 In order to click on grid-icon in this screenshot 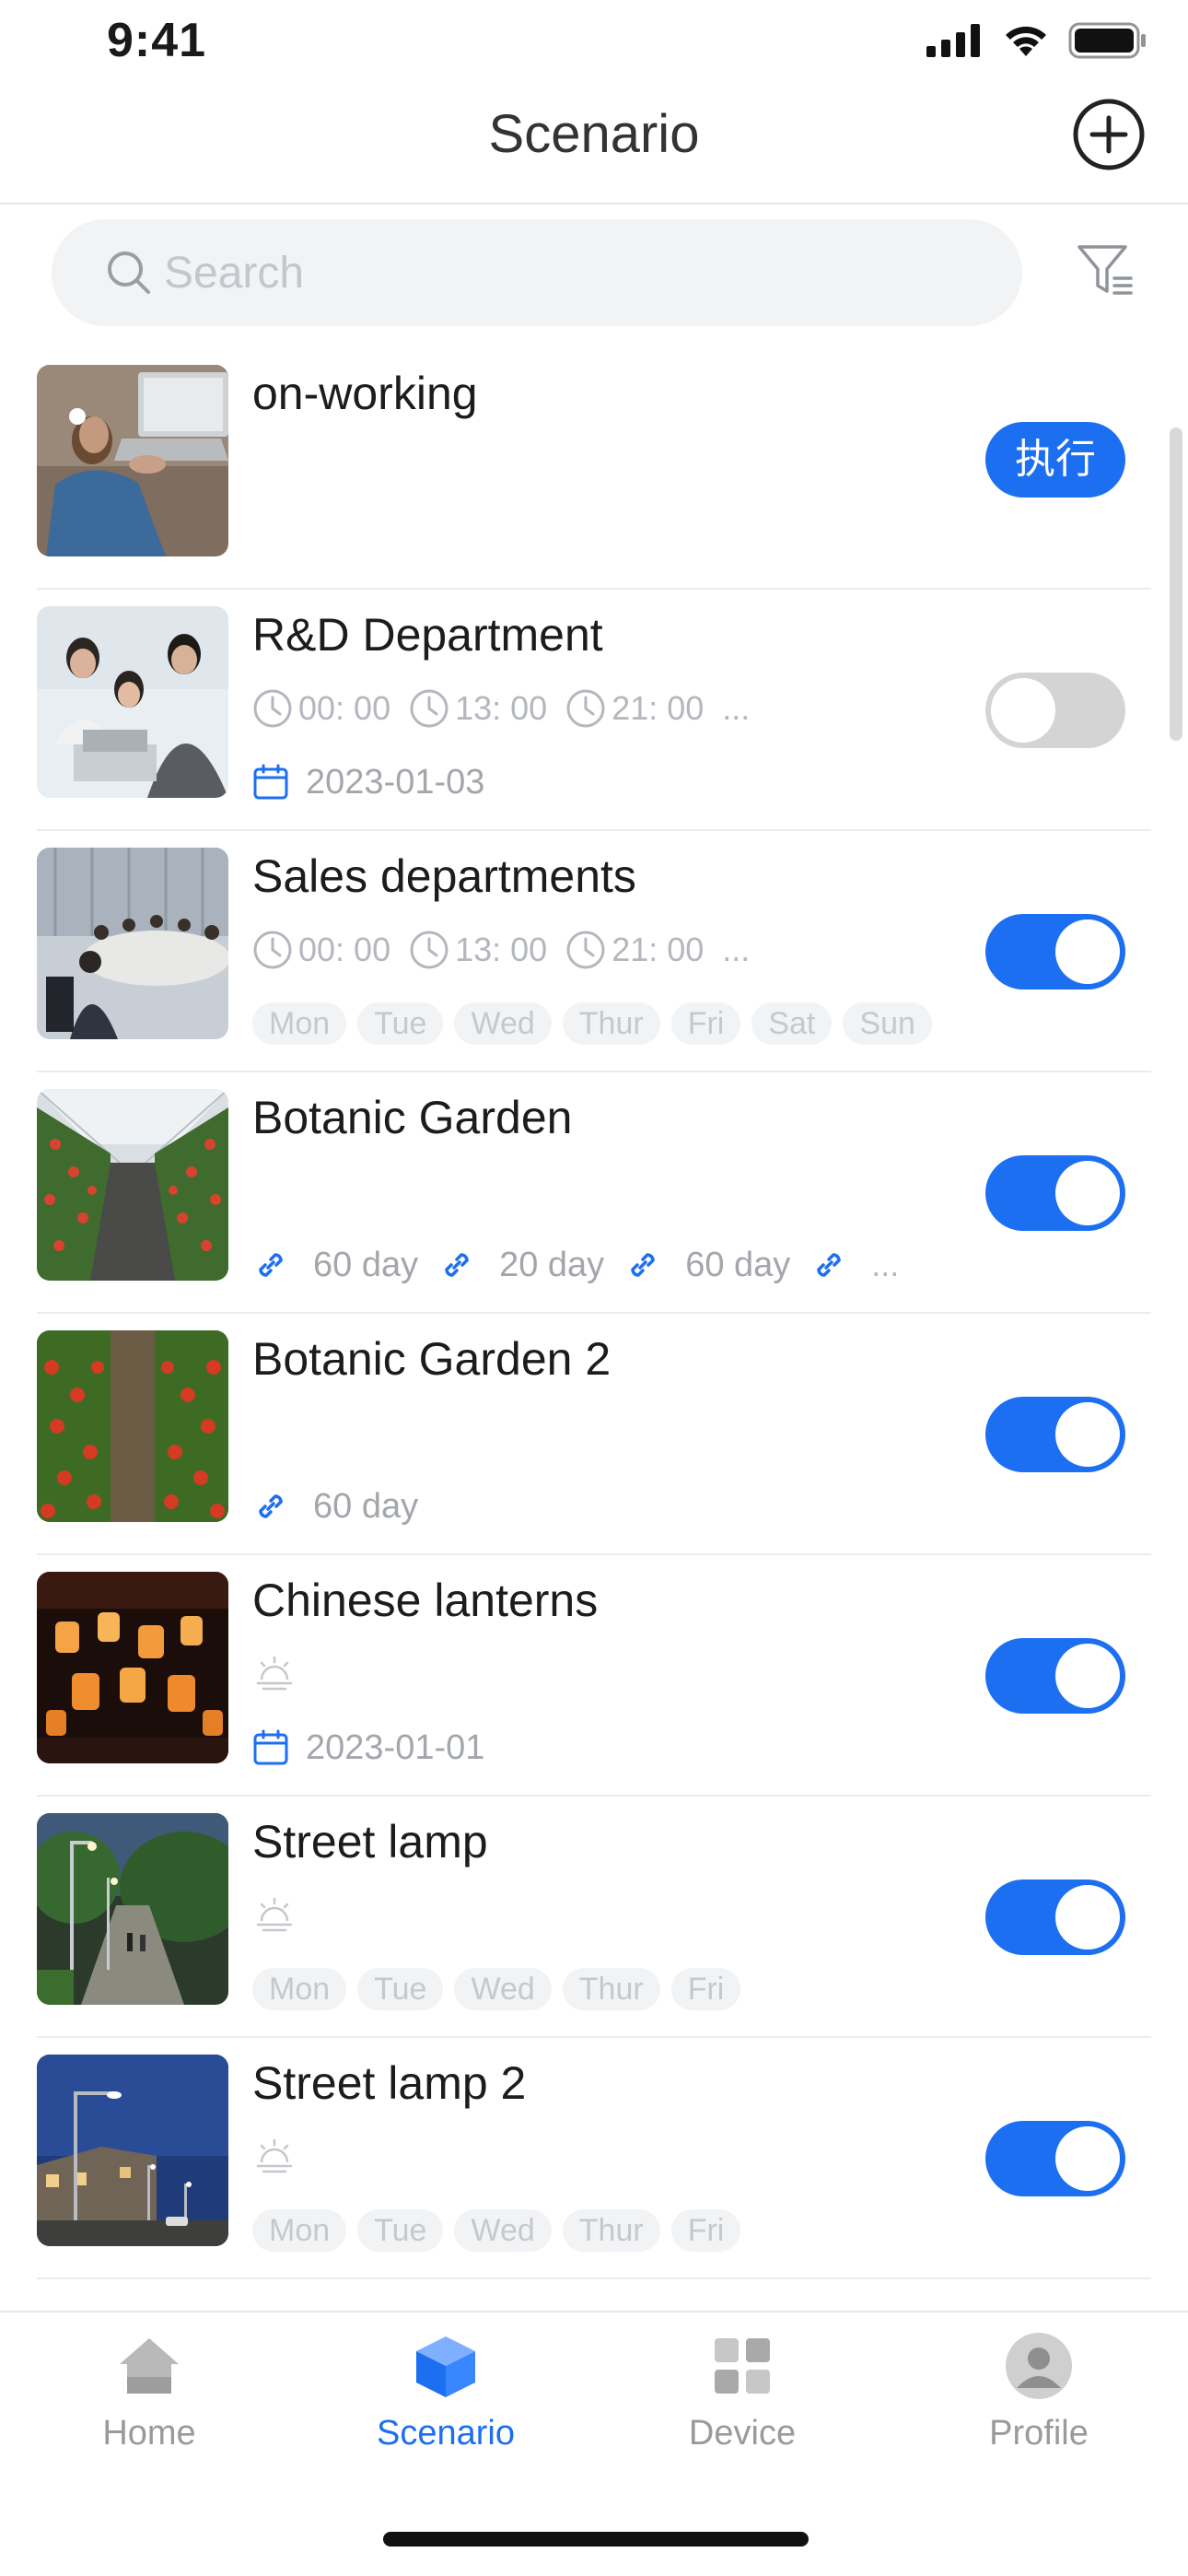, I will do `click(742, 2366)`.